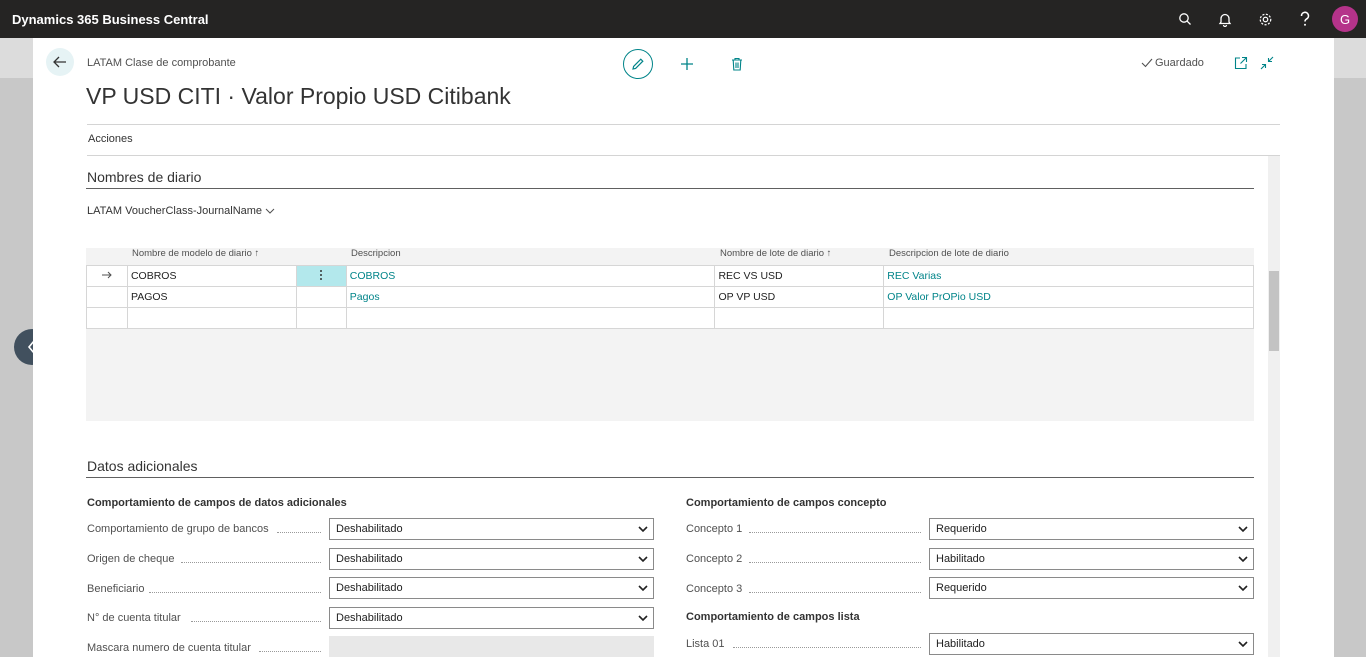 The height and width of the screenshot is (657, 1366). I want to click on arrow-right-icon, so click(106, 275).